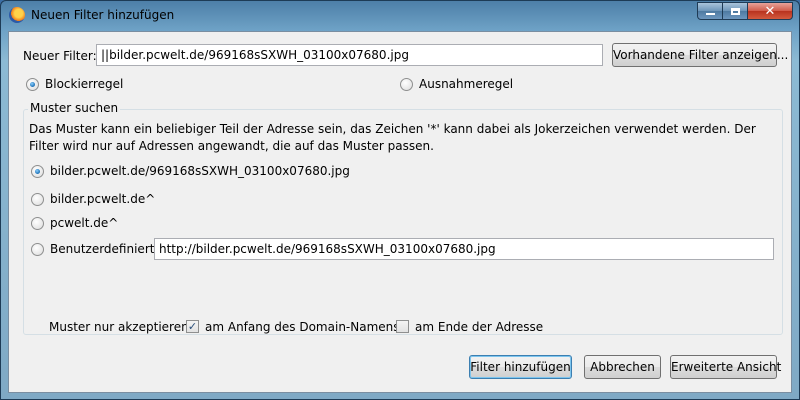 The height and width of the screenshot is (400, 800). I want to click on custom-pattern-label: Benutzerdefiniert:, so click(104, 249).